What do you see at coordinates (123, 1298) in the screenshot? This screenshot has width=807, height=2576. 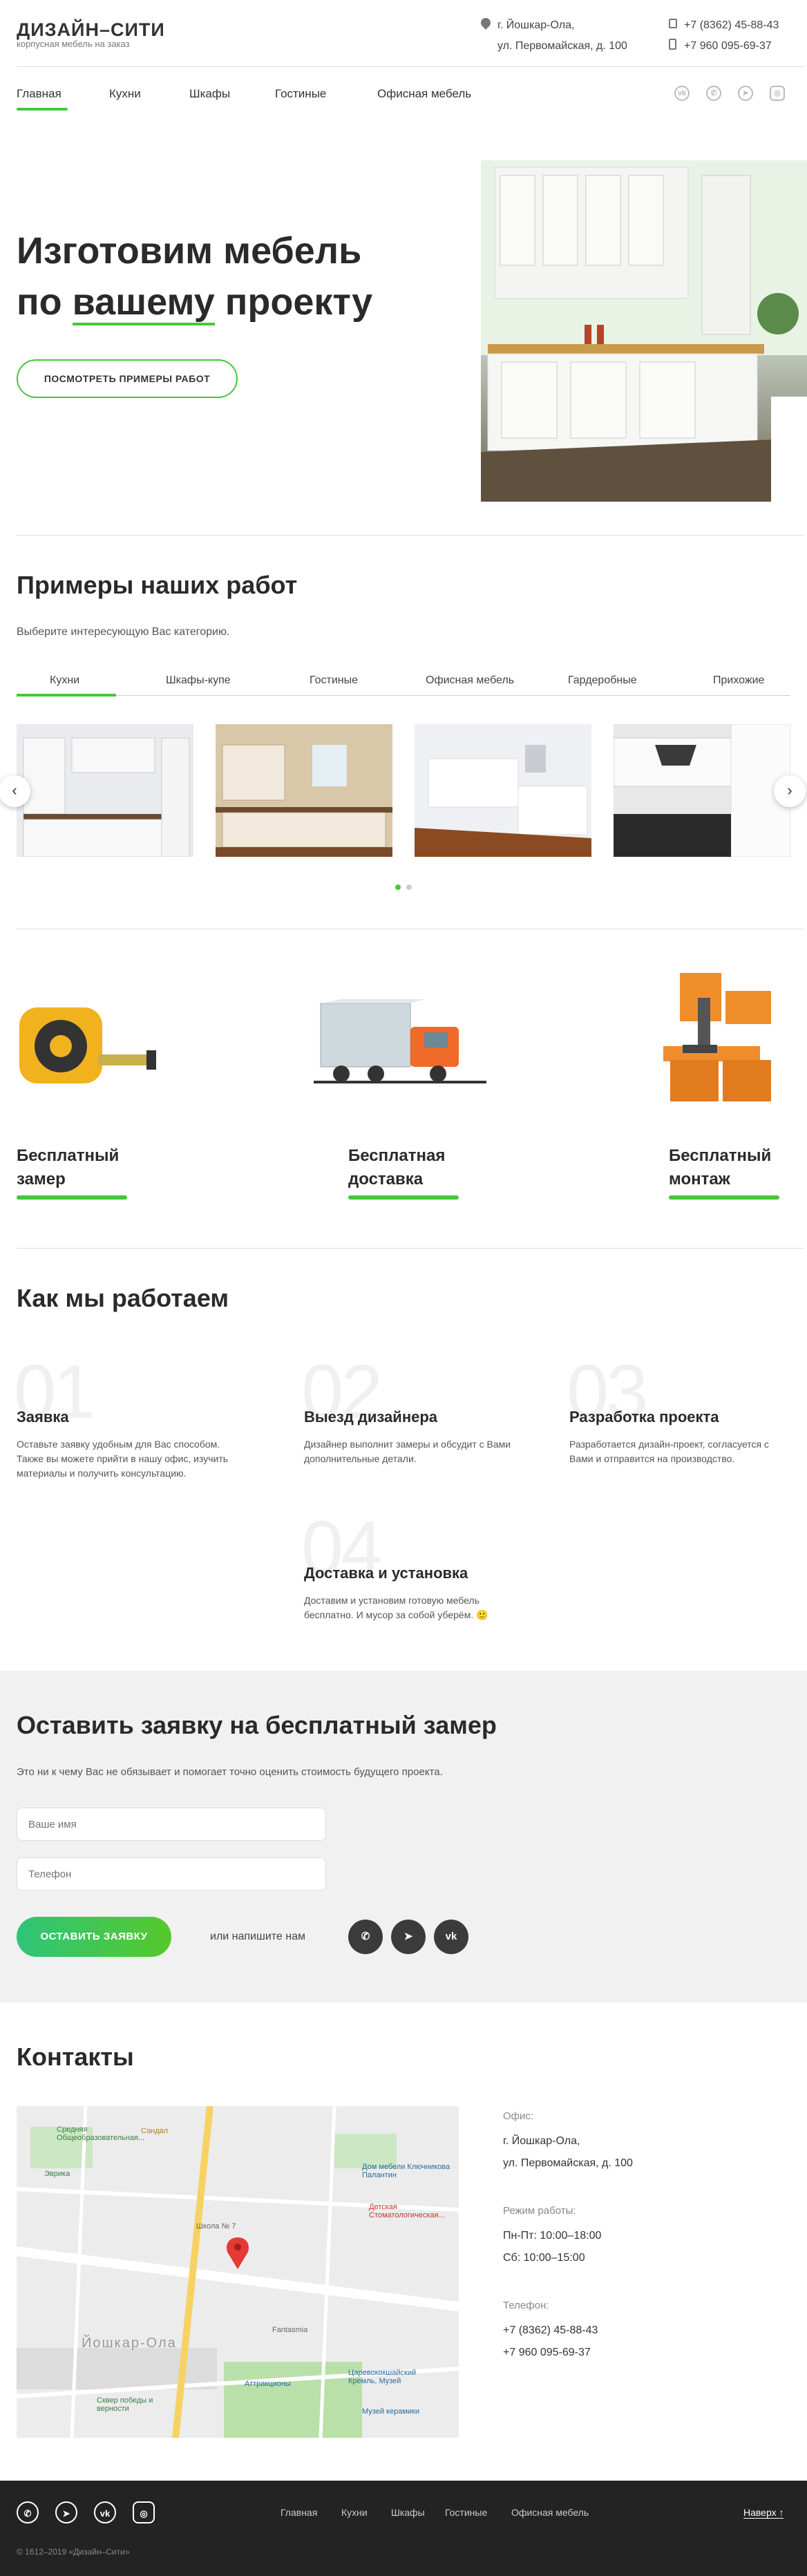 I see `how-title: Как мы работаем` at bounding box center [123, 1298].